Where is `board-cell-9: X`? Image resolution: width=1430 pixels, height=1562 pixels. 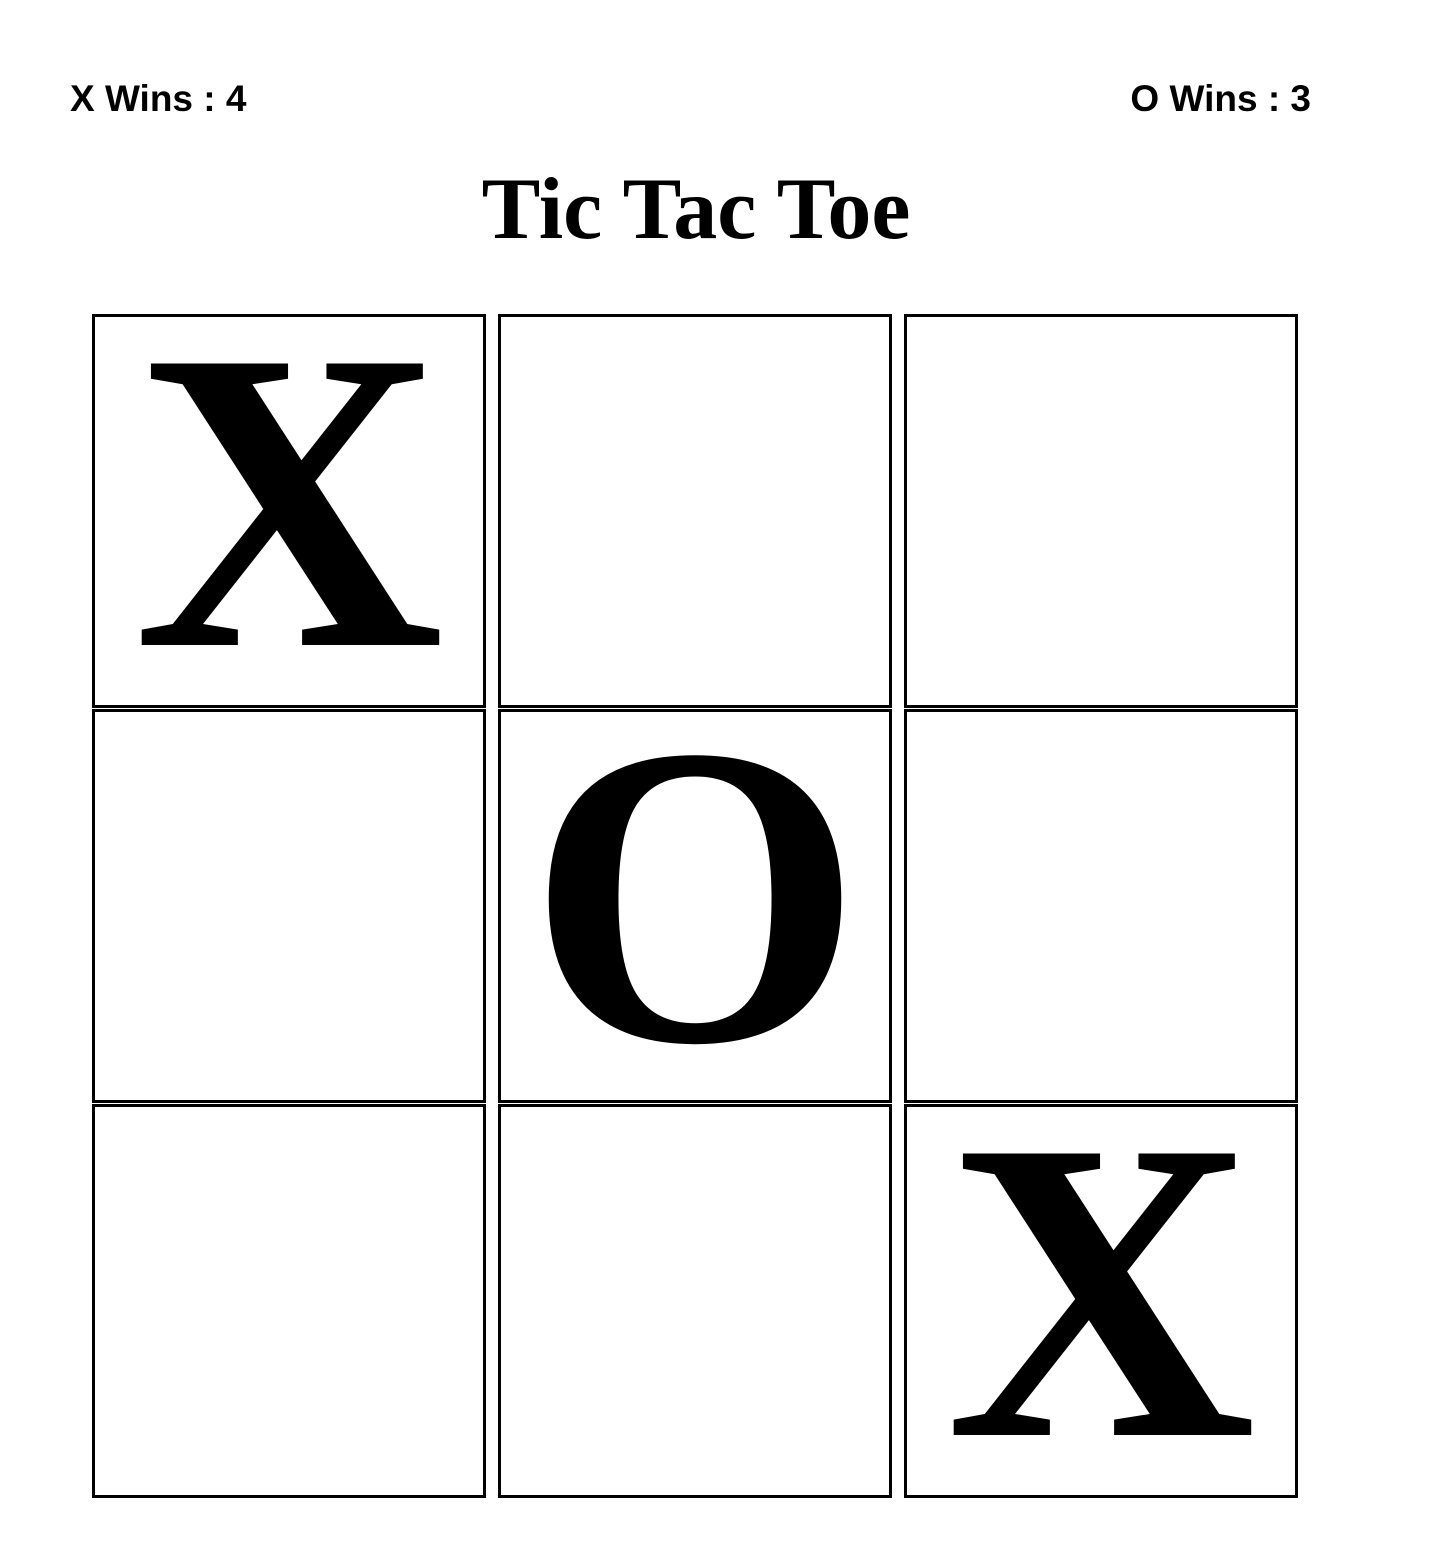 board-cell-9: X is located at coordinates (1101, 1301).